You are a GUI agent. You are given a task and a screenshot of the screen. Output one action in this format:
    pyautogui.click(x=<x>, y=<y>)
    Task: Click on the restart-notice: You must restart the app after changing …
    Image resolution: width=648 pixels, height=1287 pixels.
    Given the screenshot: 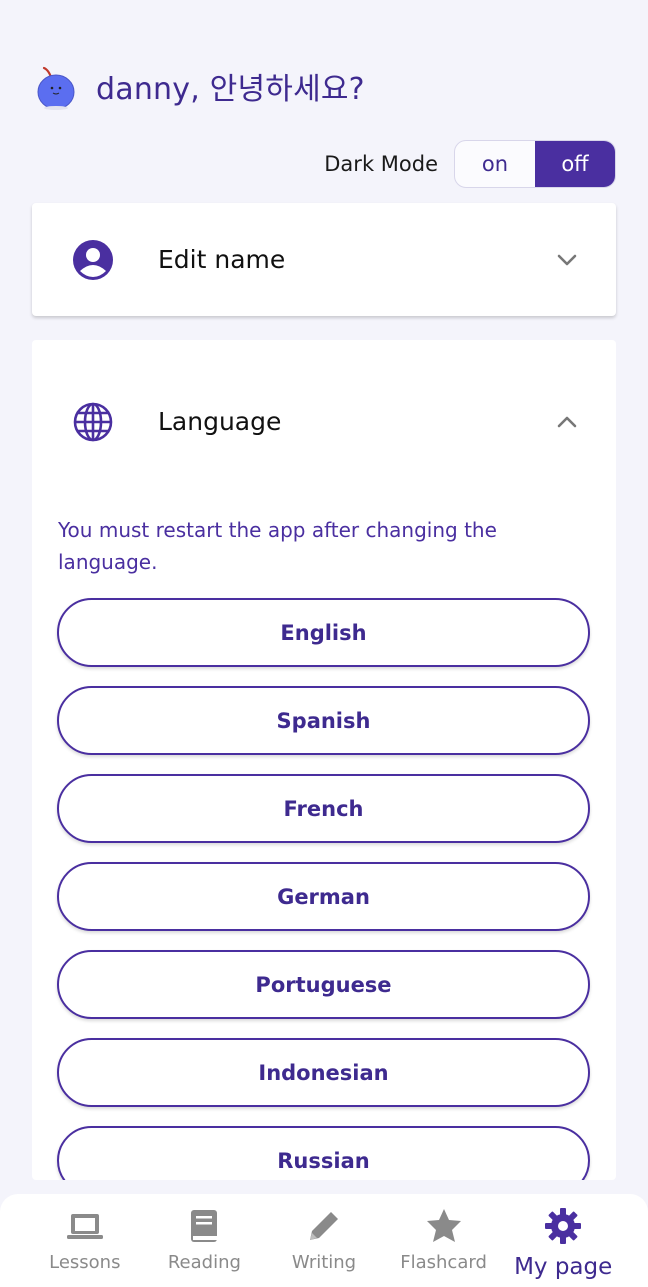 What is the action you would take?
    pyautogui.click(x=277, y=546)
    